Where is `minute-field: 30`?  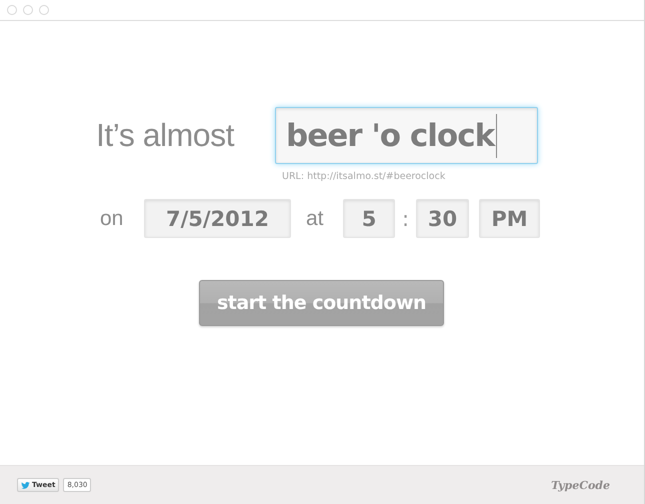
minute-field: 30 is located at coordinates (442, 218).